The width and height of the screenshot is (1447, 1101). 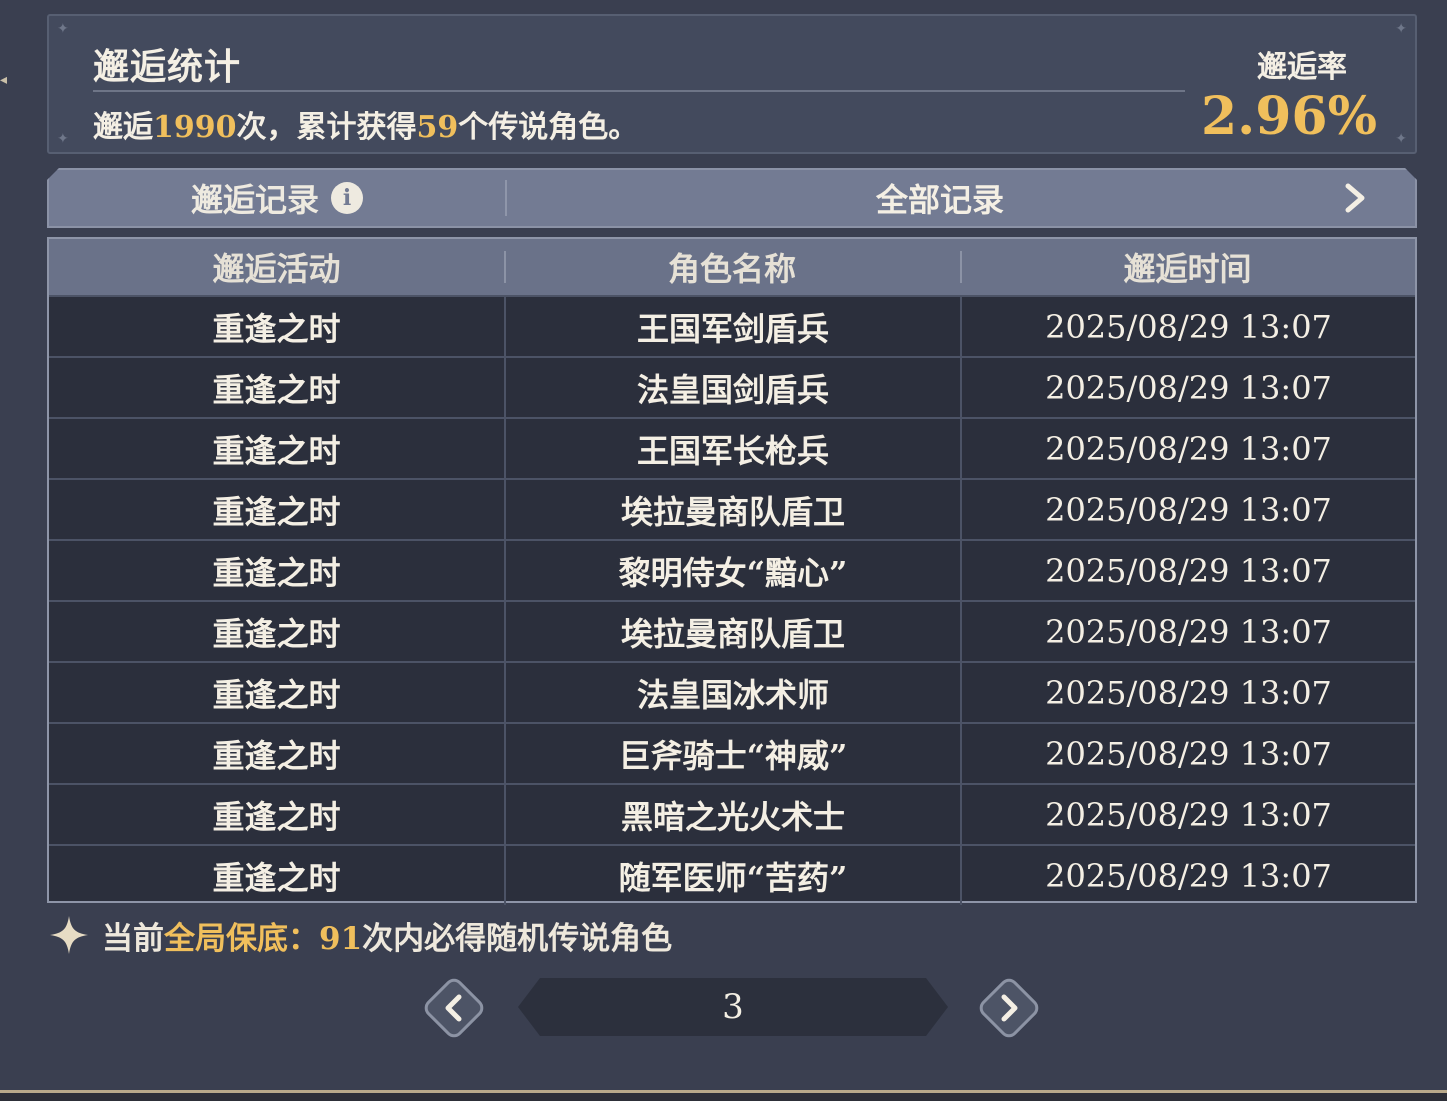 I want to click on record-tab-bar: 邂逅记录 i 全部记录, so click(x=732, y=198).